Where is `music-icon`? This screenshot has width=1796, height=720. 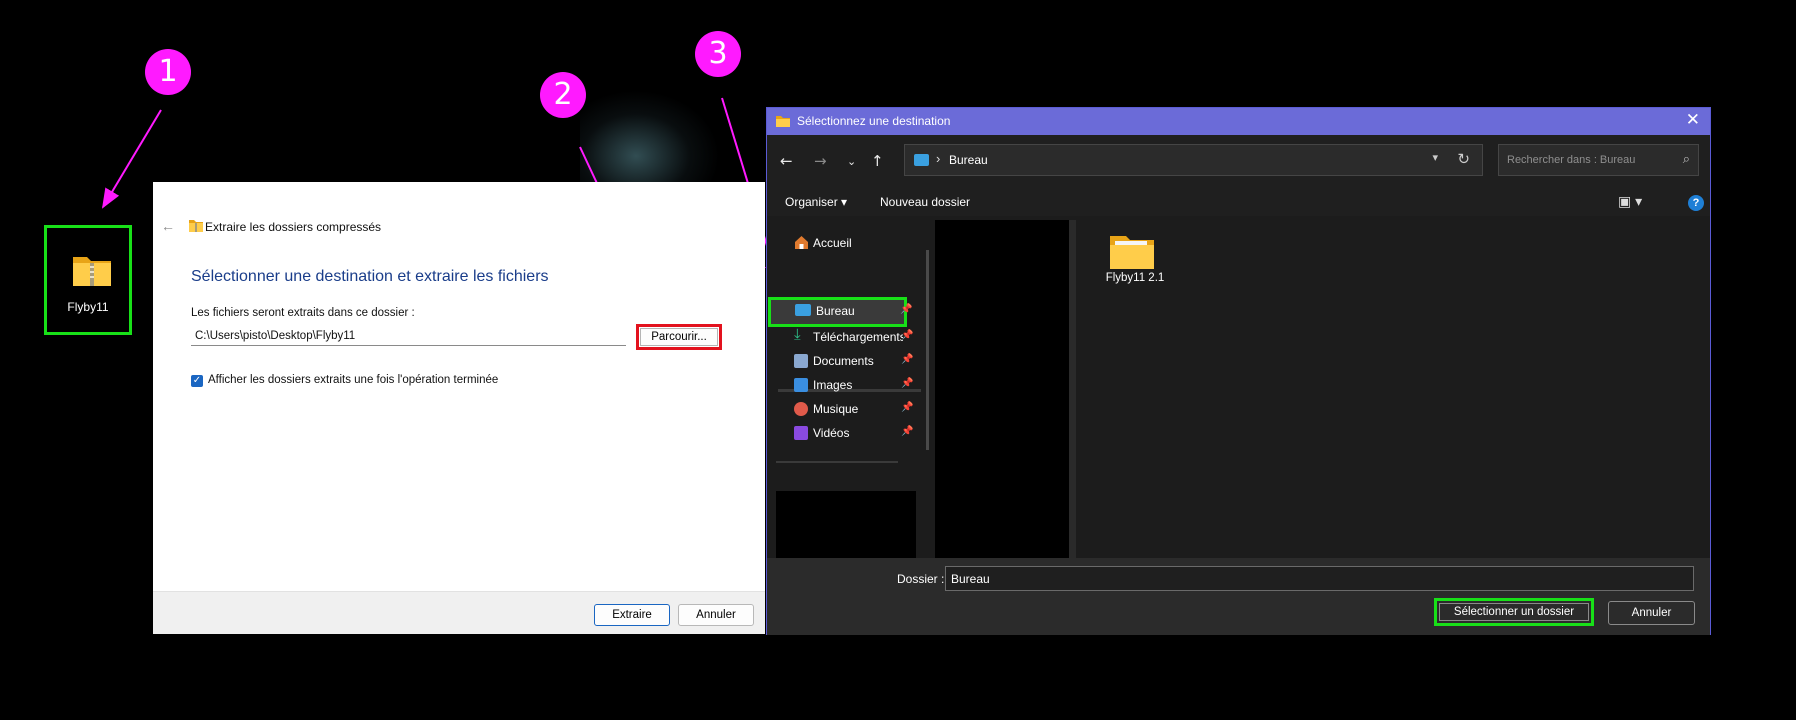
music-icon is located at coordinates (801, 409).